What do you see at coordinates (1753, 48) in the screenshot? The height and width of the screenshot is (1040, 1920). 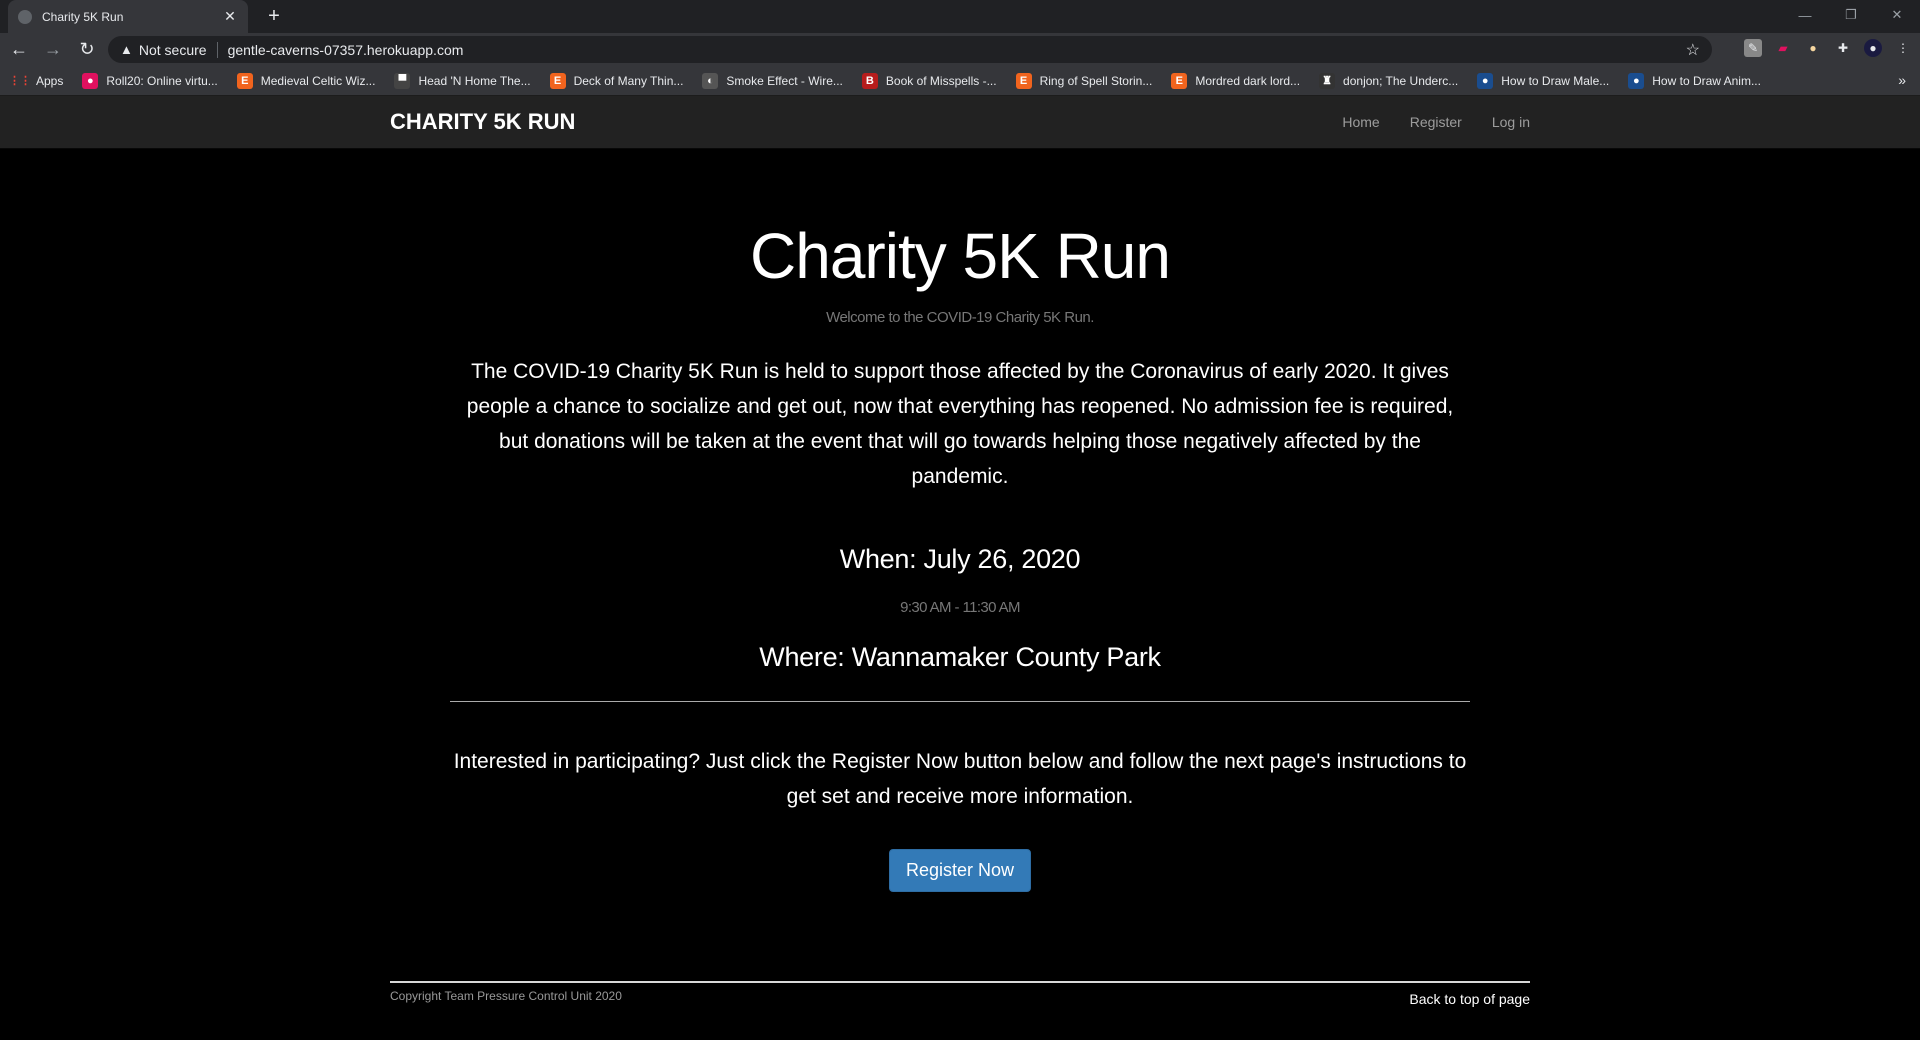 I see `extension-icon: ✎` at bounding box center [1753, 48].